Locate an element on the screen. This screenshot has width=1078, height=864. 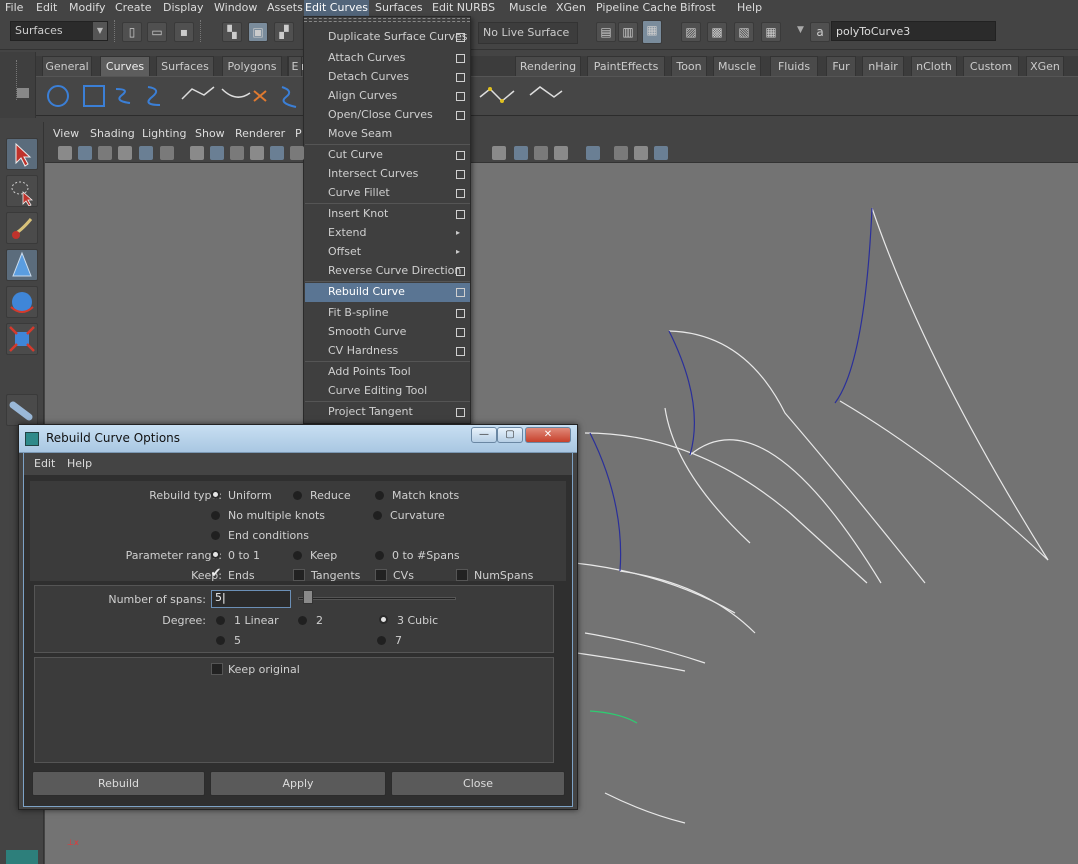
dialog-title-bar: Rebuild Curve Options — ▢ ✕ is located at coordinates (298, 439).